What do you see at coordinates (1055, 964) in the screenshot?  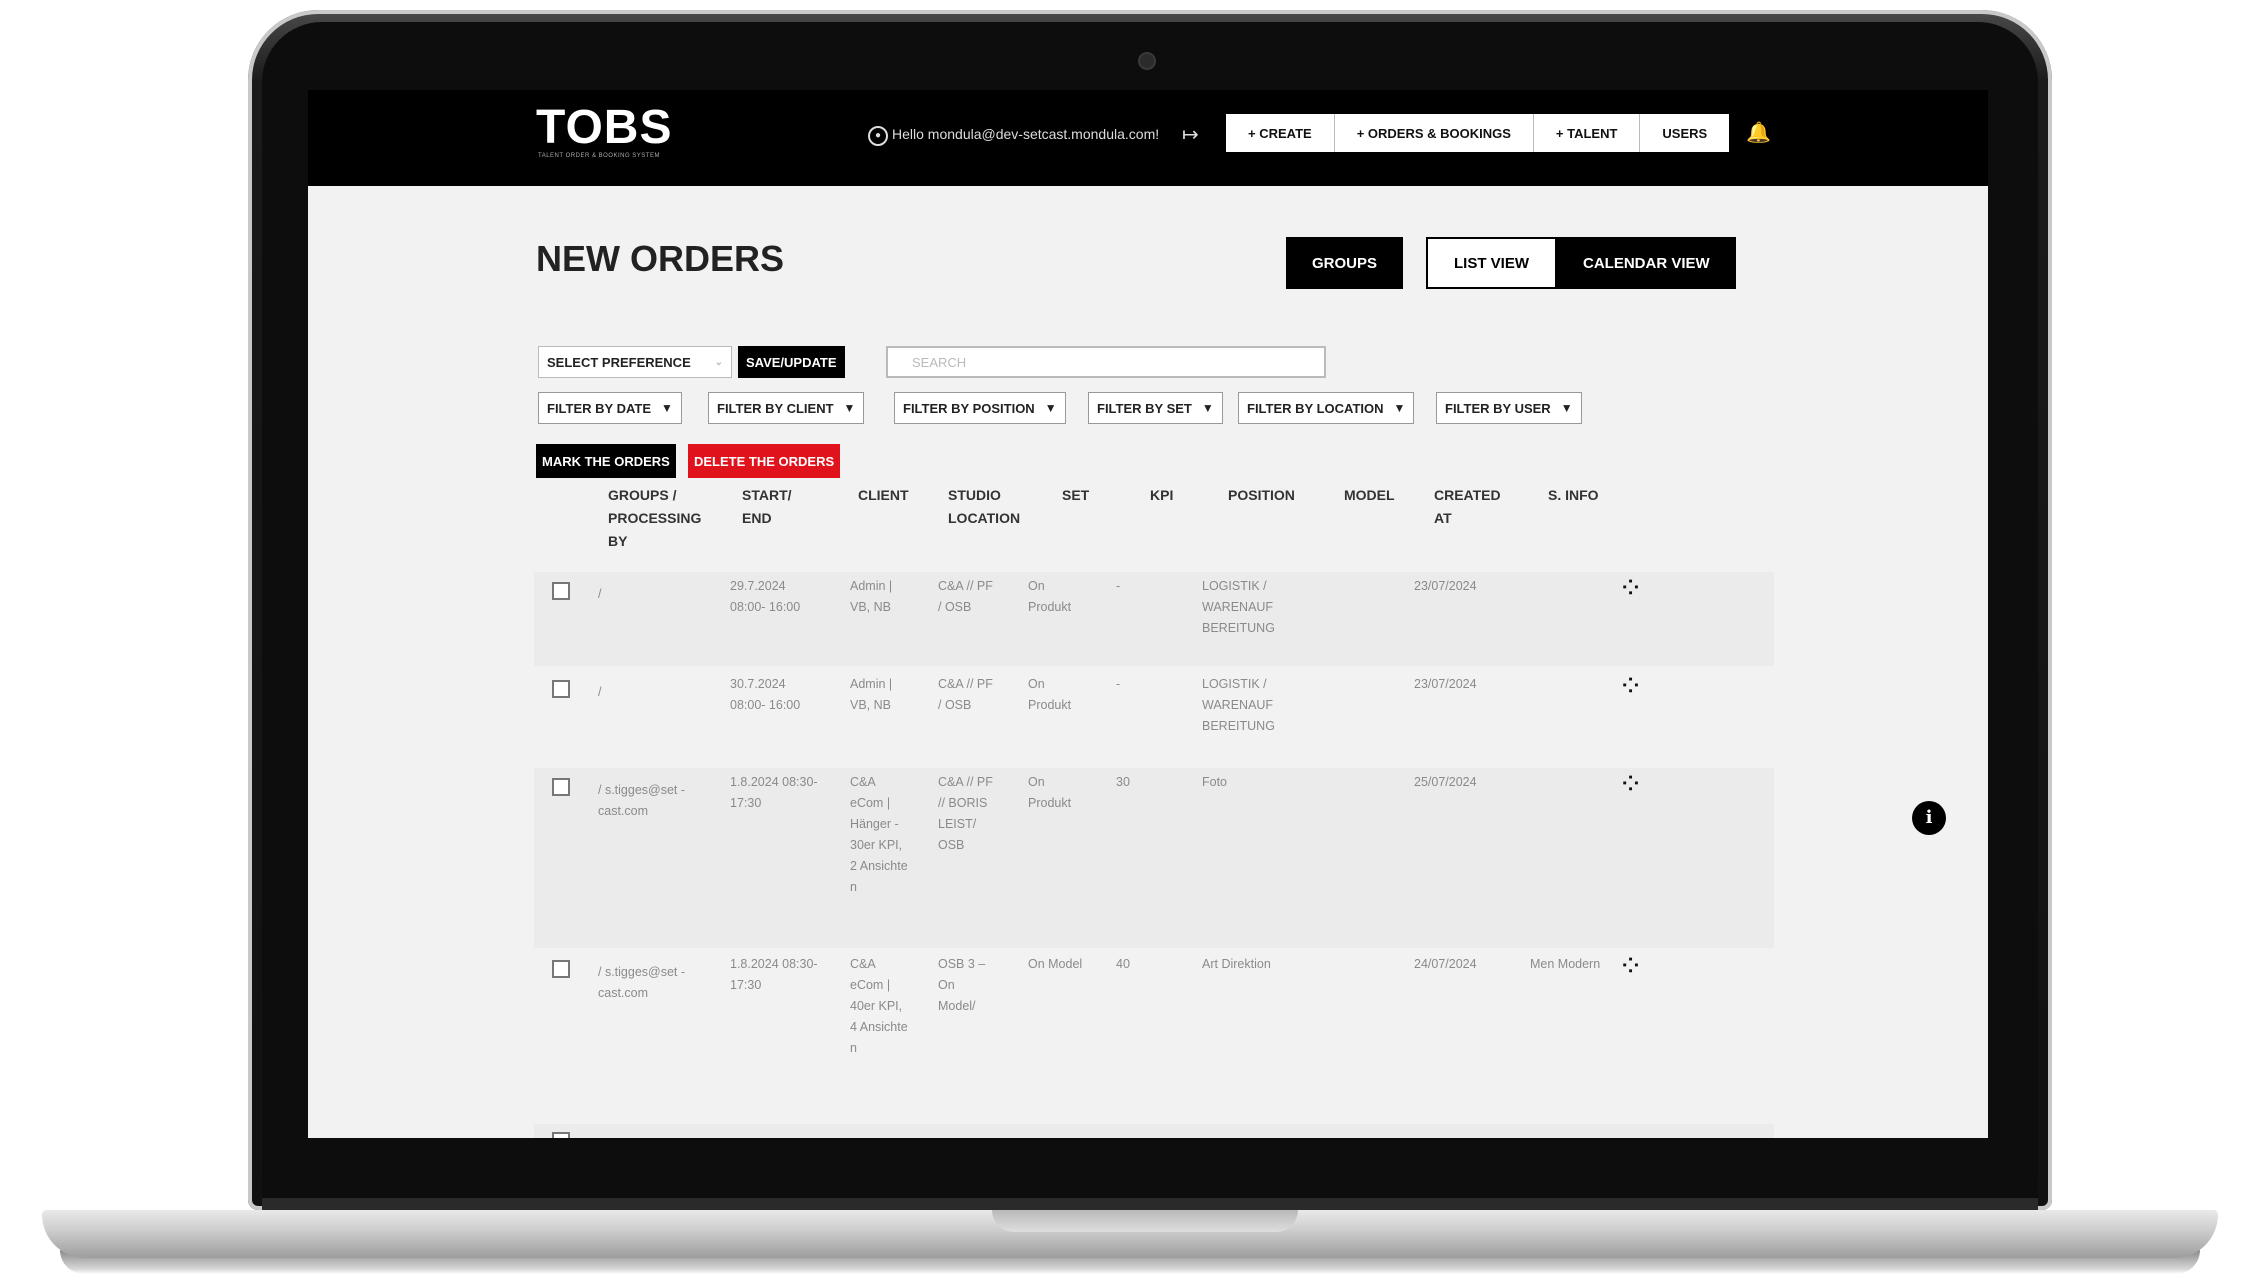 I see `cell-set: On Model` at bounding box center [1055, 964].